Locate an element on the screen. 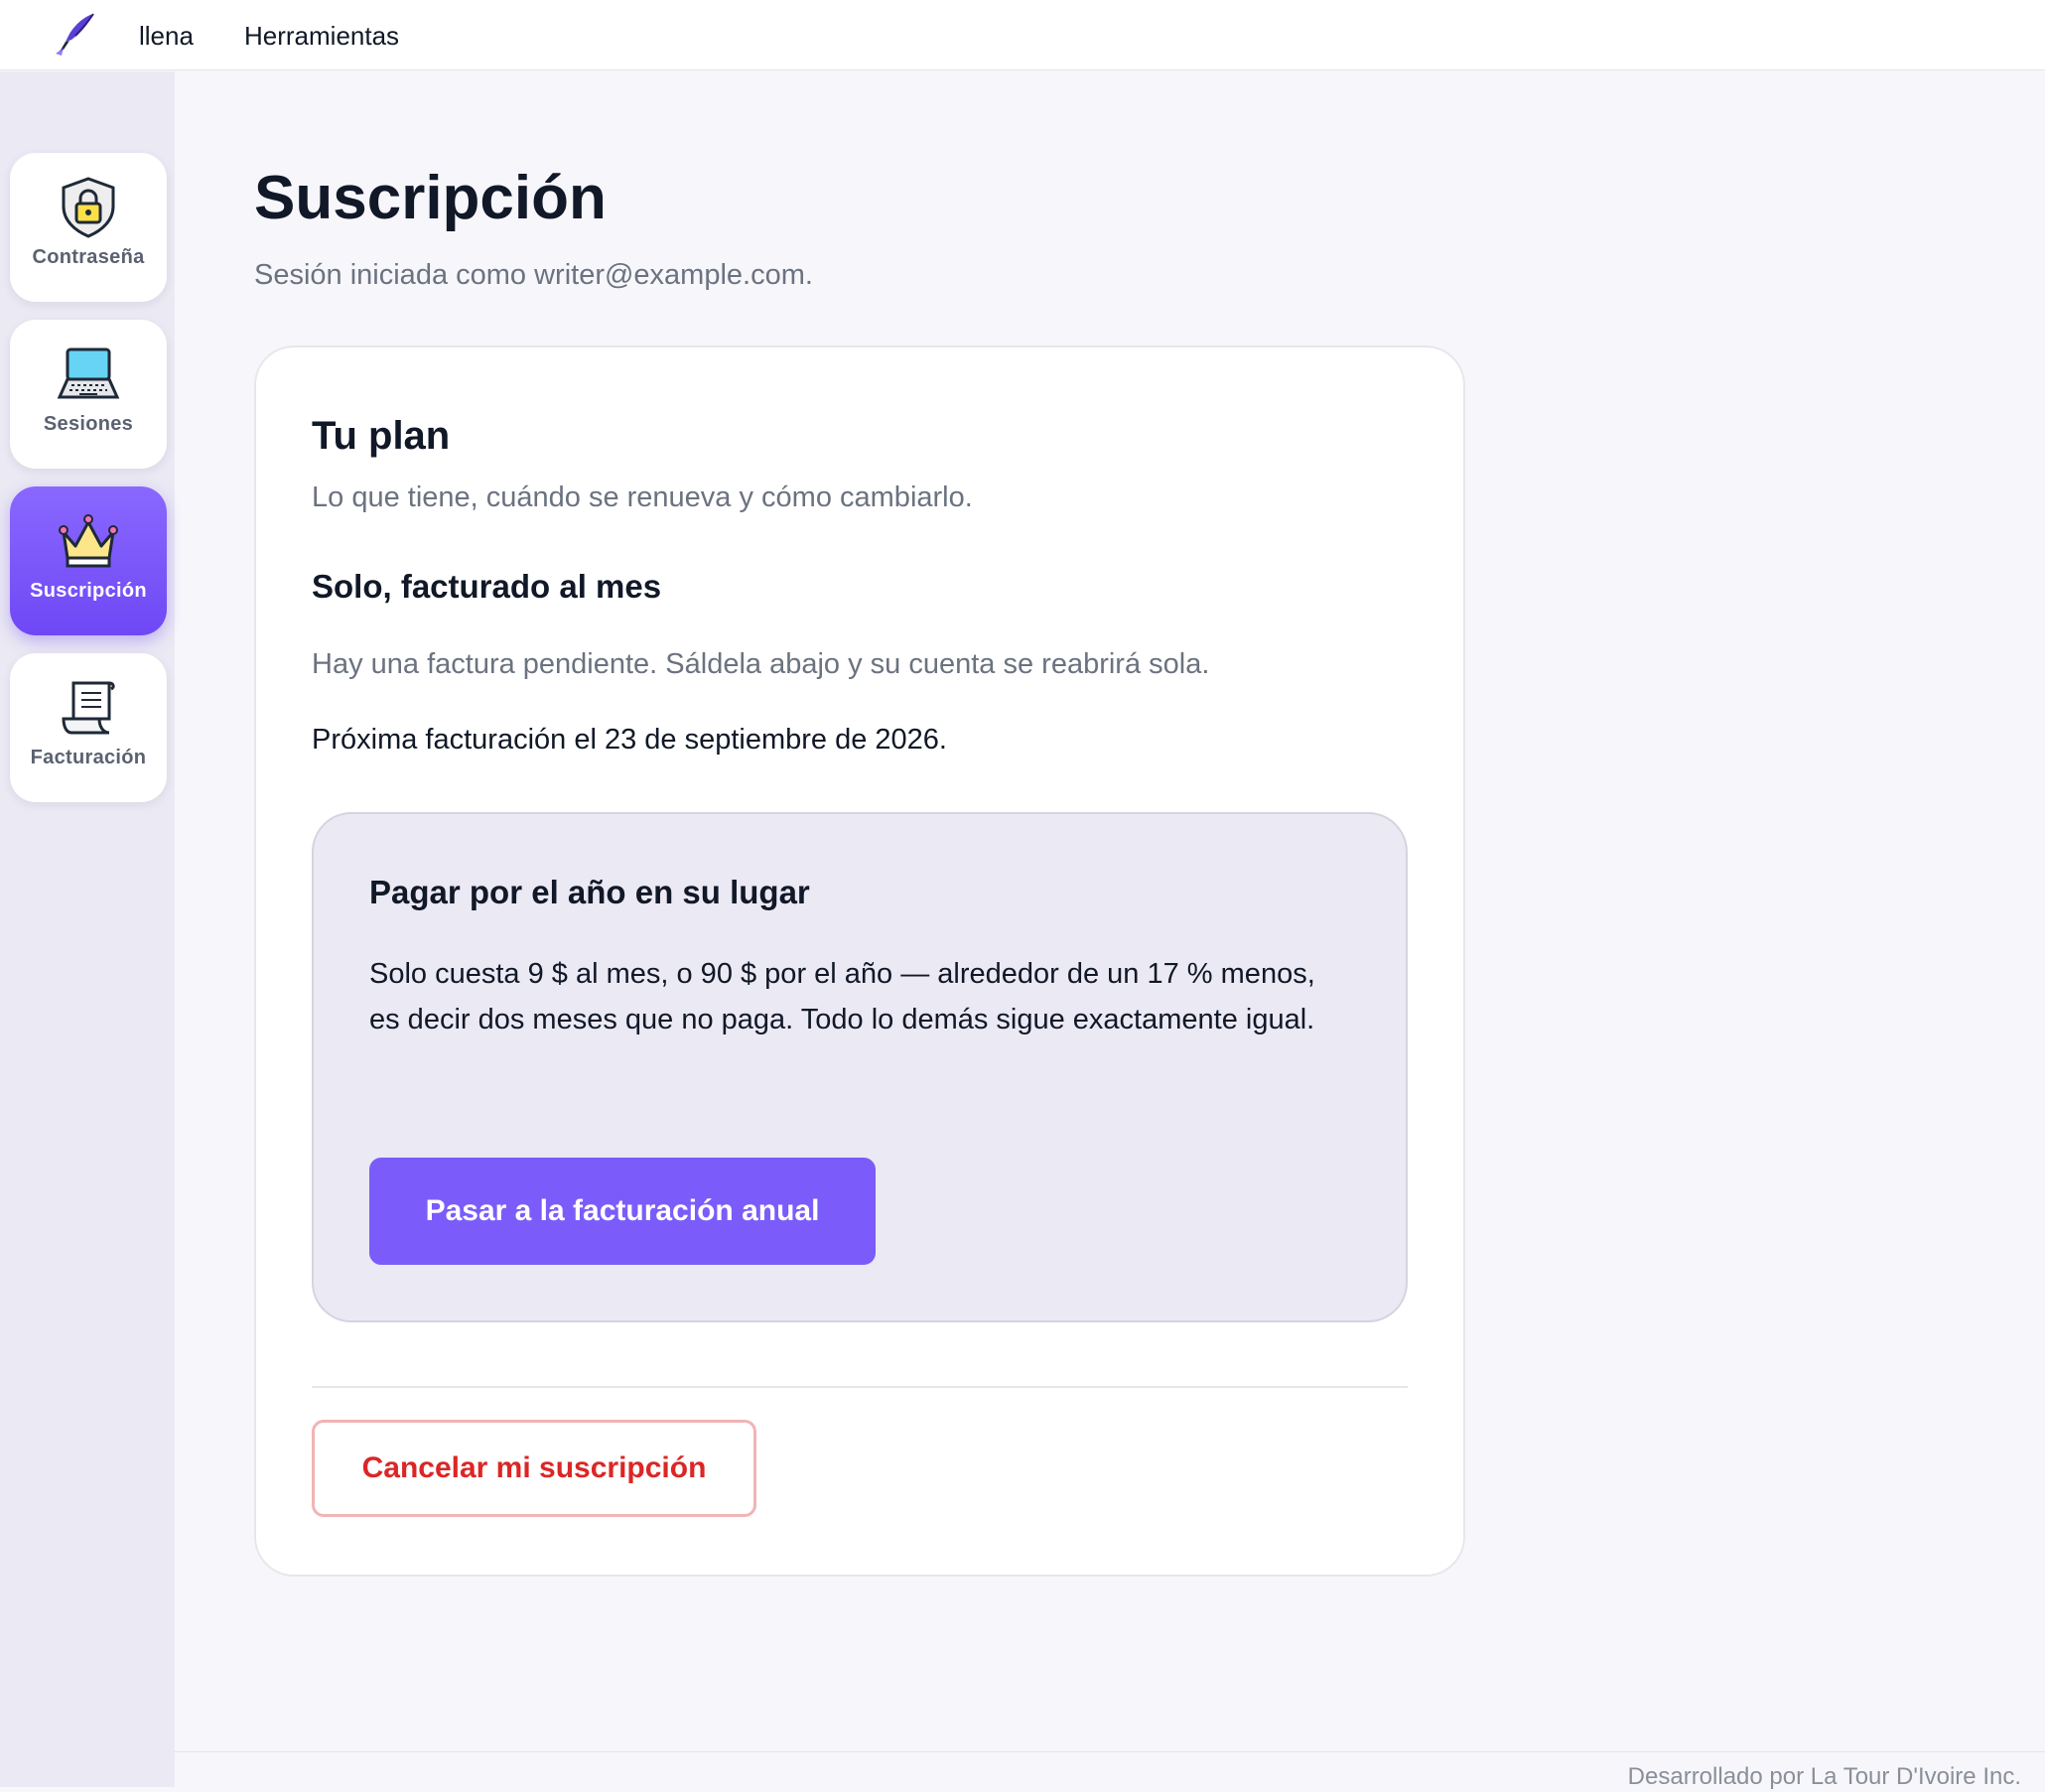 The width and height of the screenshot is (2045, 1792). signed-in-as-text: Sesión iniciada como writer@example.com. is located at coordinates (533, 275).